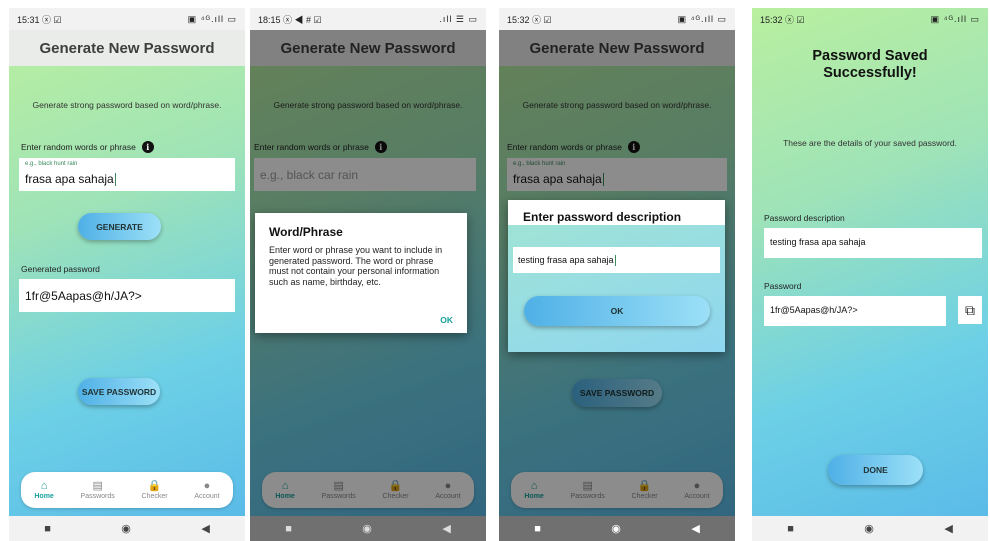 The image size is (990, 541). I want to click on status-time: 18:15 ⓧ ◀ # ☑, so click(290, 19).